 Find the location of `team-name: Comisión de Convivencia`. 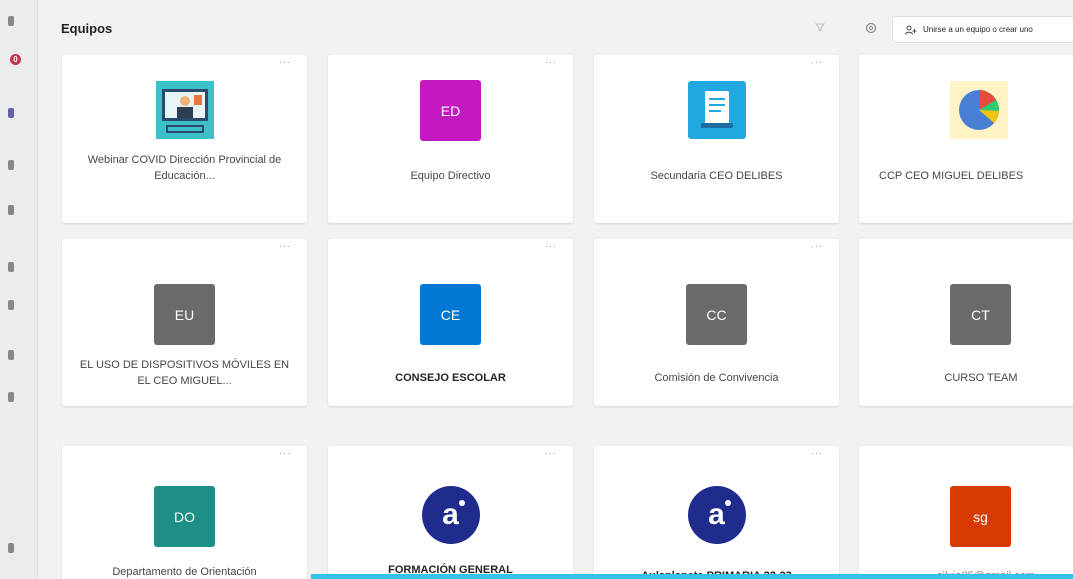

team-name: Comisión de Convivencia is located at coordinates (716, 378).